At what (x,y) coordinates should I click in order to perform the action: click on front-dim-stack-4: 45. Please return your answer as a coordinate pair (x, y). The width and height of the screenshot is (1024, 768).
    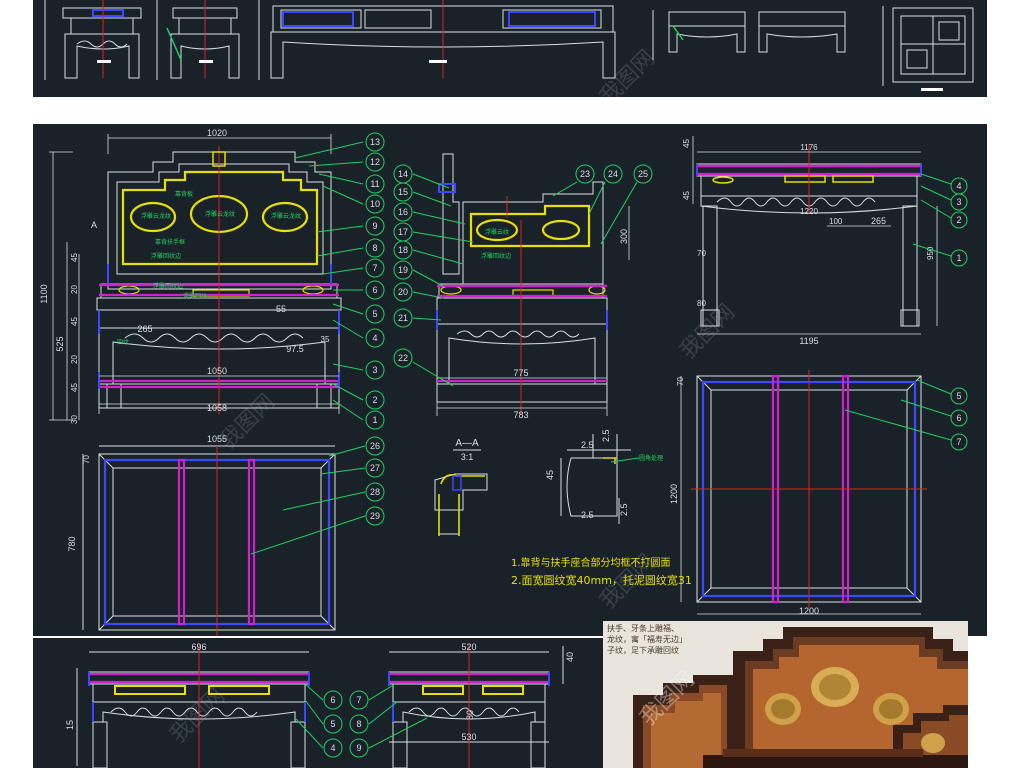
    Looking at the image, I should click on (74, 387).